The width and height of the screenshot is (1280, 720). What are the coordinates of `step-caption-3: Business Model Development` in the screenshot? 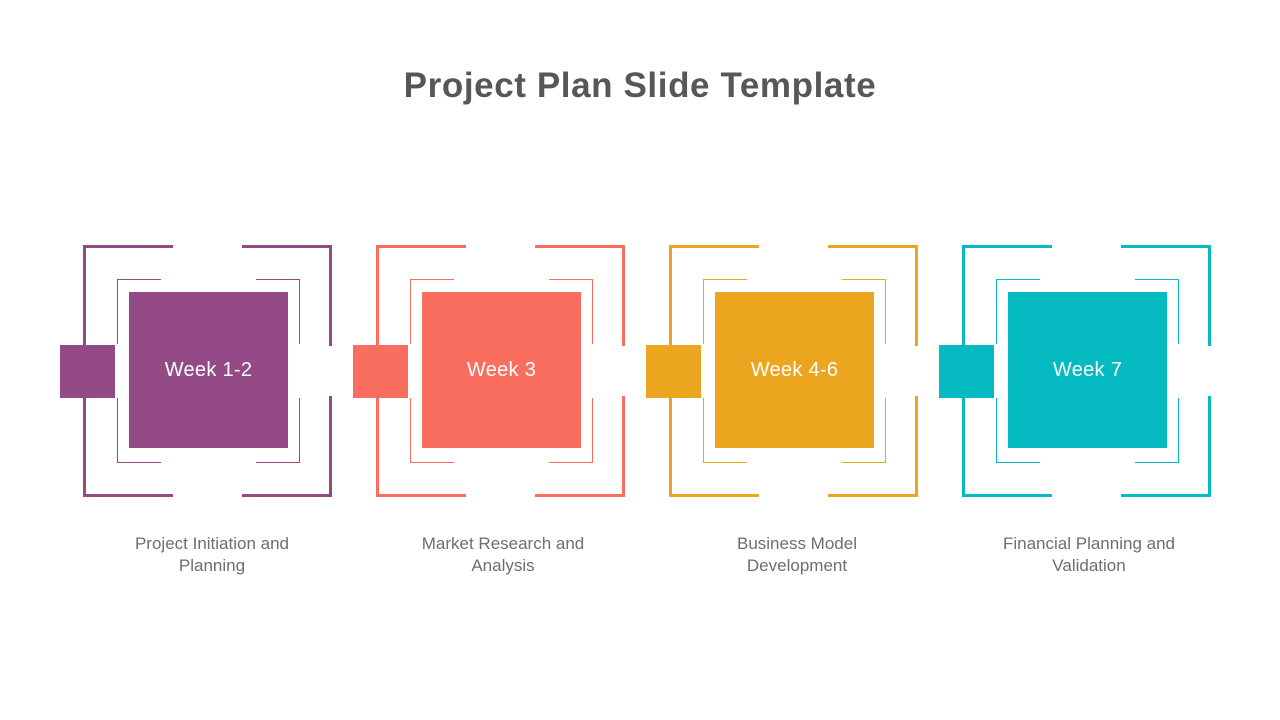 It's located at (796, 554).